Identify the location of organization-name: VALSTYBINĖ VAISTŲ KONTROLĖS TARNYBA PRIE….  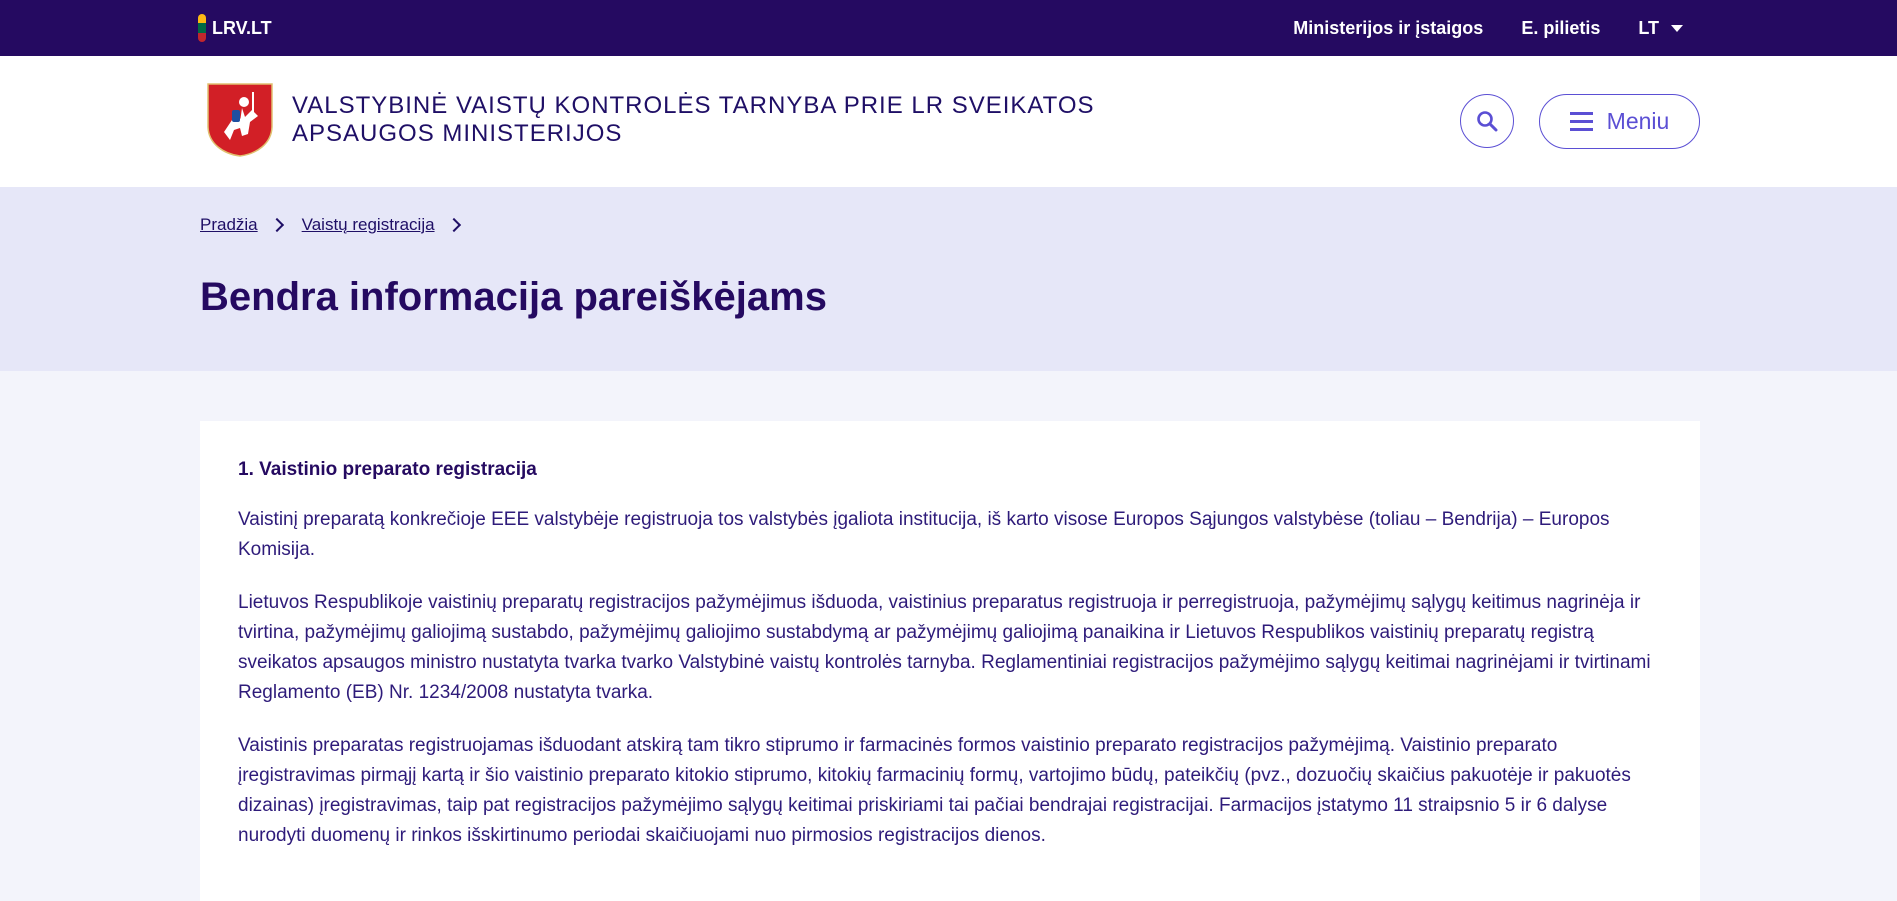
(742, 120).